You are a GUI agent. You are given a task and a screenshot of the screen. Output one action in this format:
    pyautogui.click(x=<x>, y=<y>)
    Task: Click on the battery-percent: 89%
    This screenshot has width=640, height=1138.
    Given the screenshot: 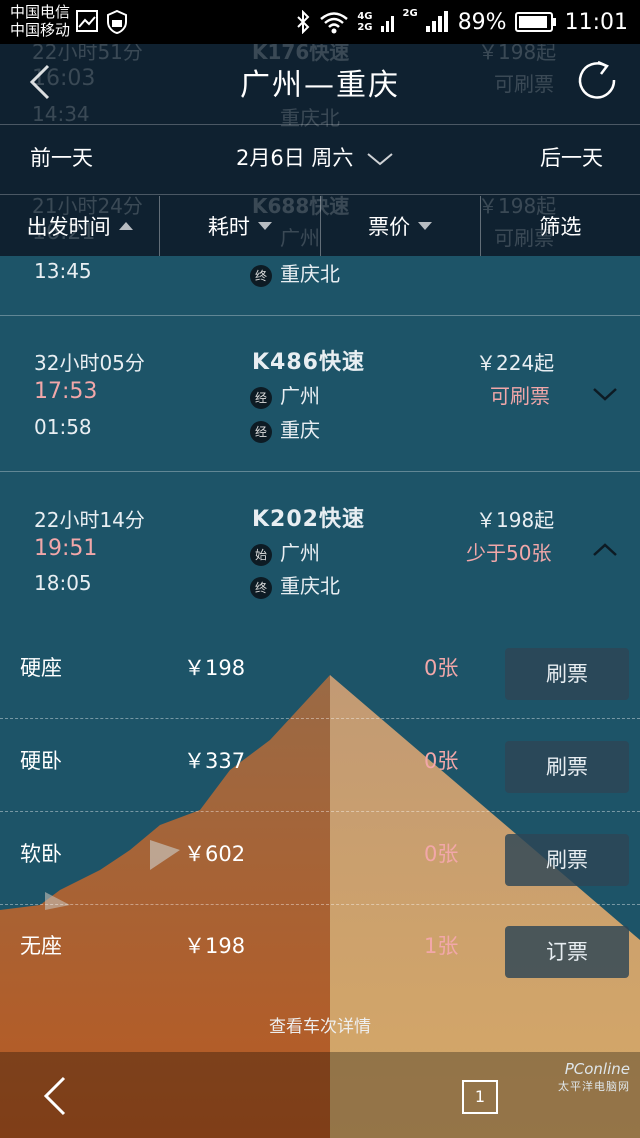 What is the action you would take?
    pyautogui.click(x=482, y=22)
    